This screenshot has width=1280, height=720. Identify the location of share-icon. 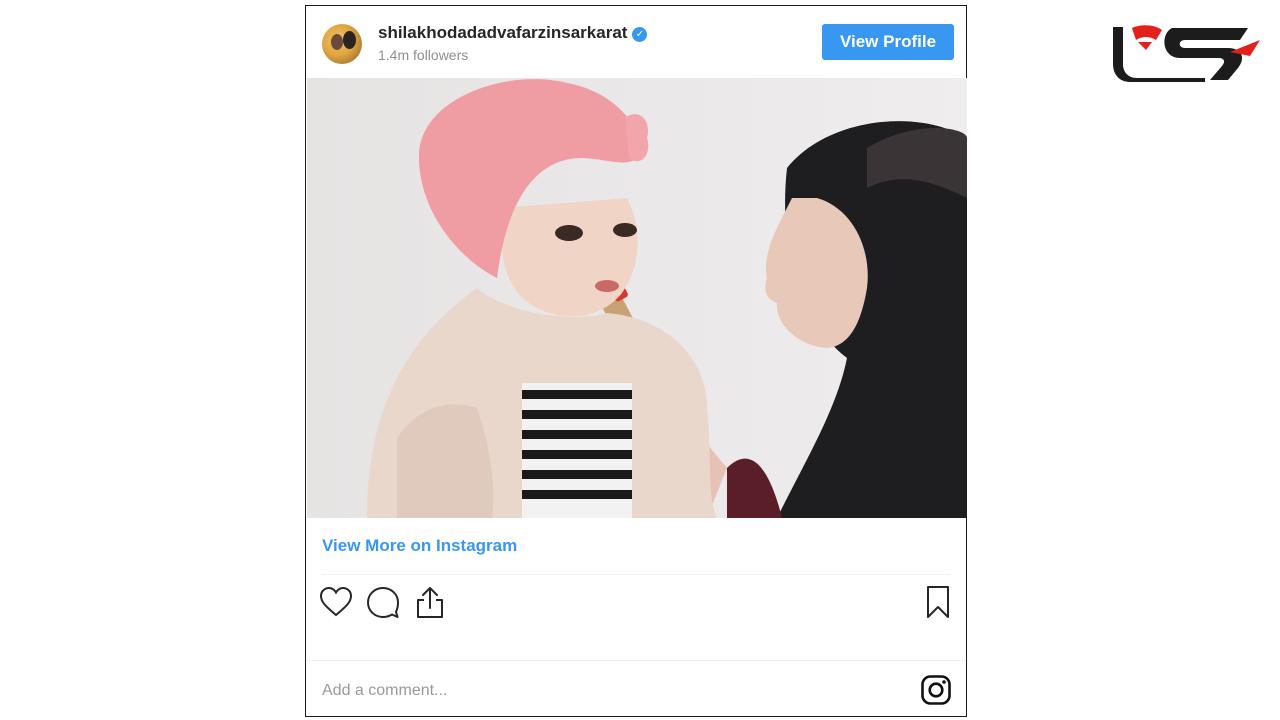
(430, 602).